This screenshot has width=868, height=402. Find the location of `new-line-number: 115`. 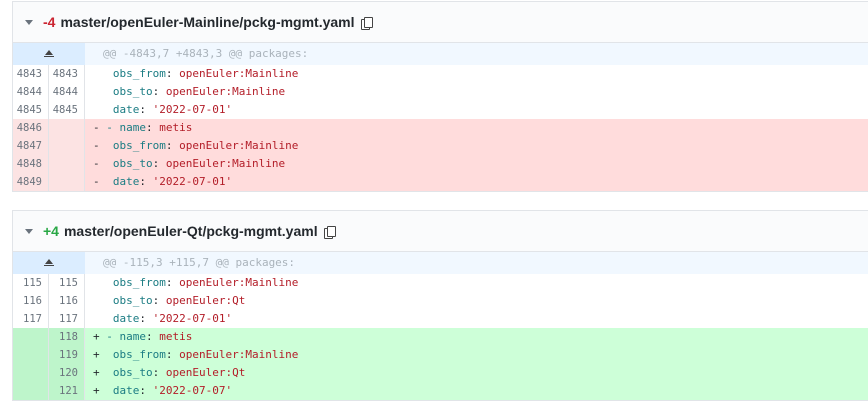

new-line-number: 115 is located at coordinates (67, 283).